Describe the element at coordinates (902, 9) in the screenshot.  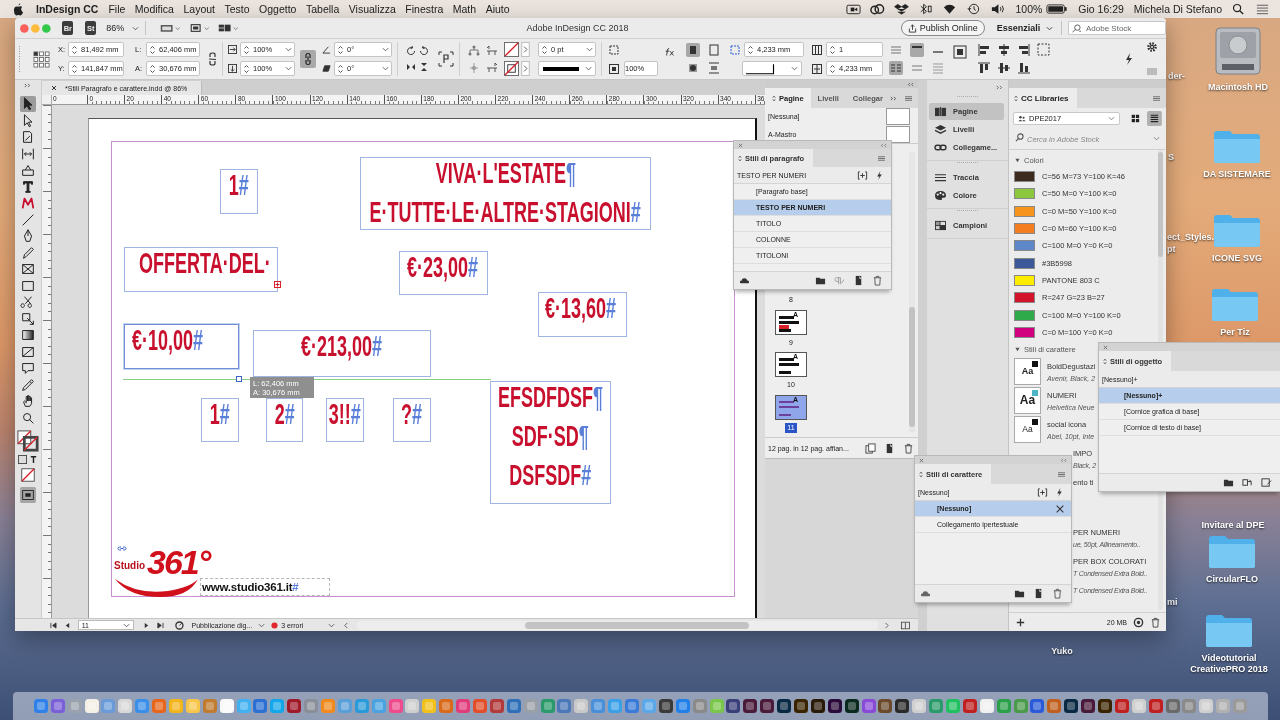
I see `box-icon` at that location.